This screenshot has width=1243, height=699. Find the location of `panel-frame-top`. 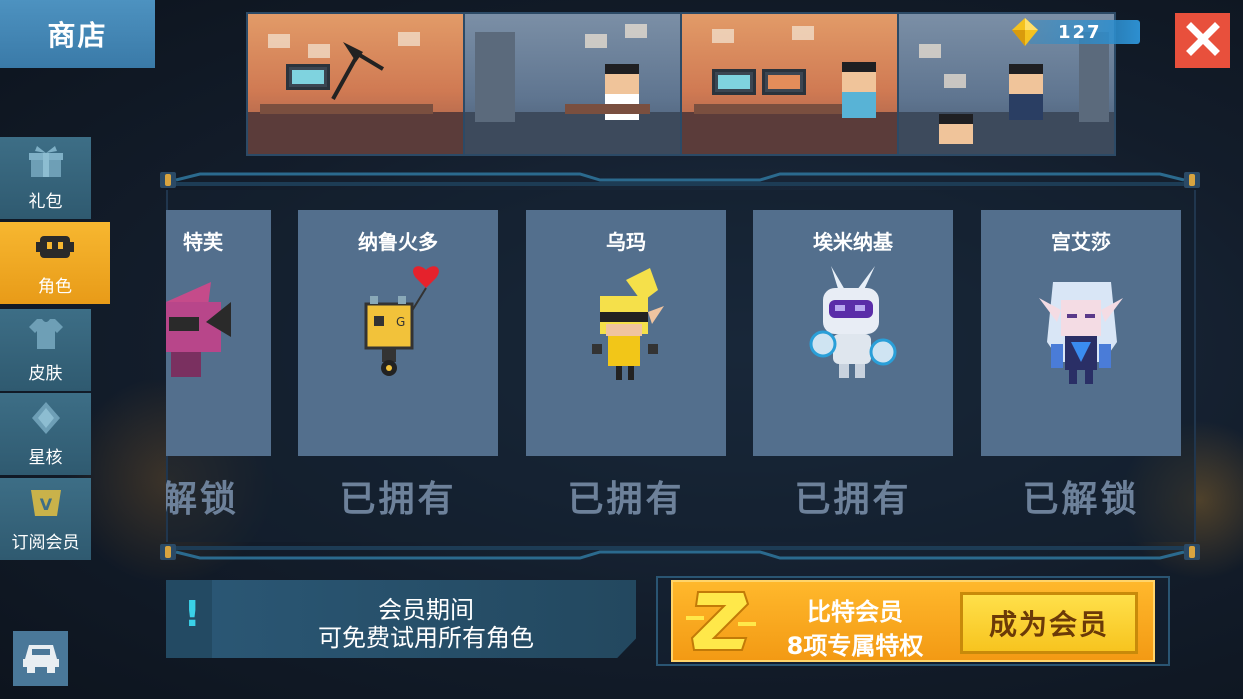

panel-frame-top is located at coordinates (680, 180).